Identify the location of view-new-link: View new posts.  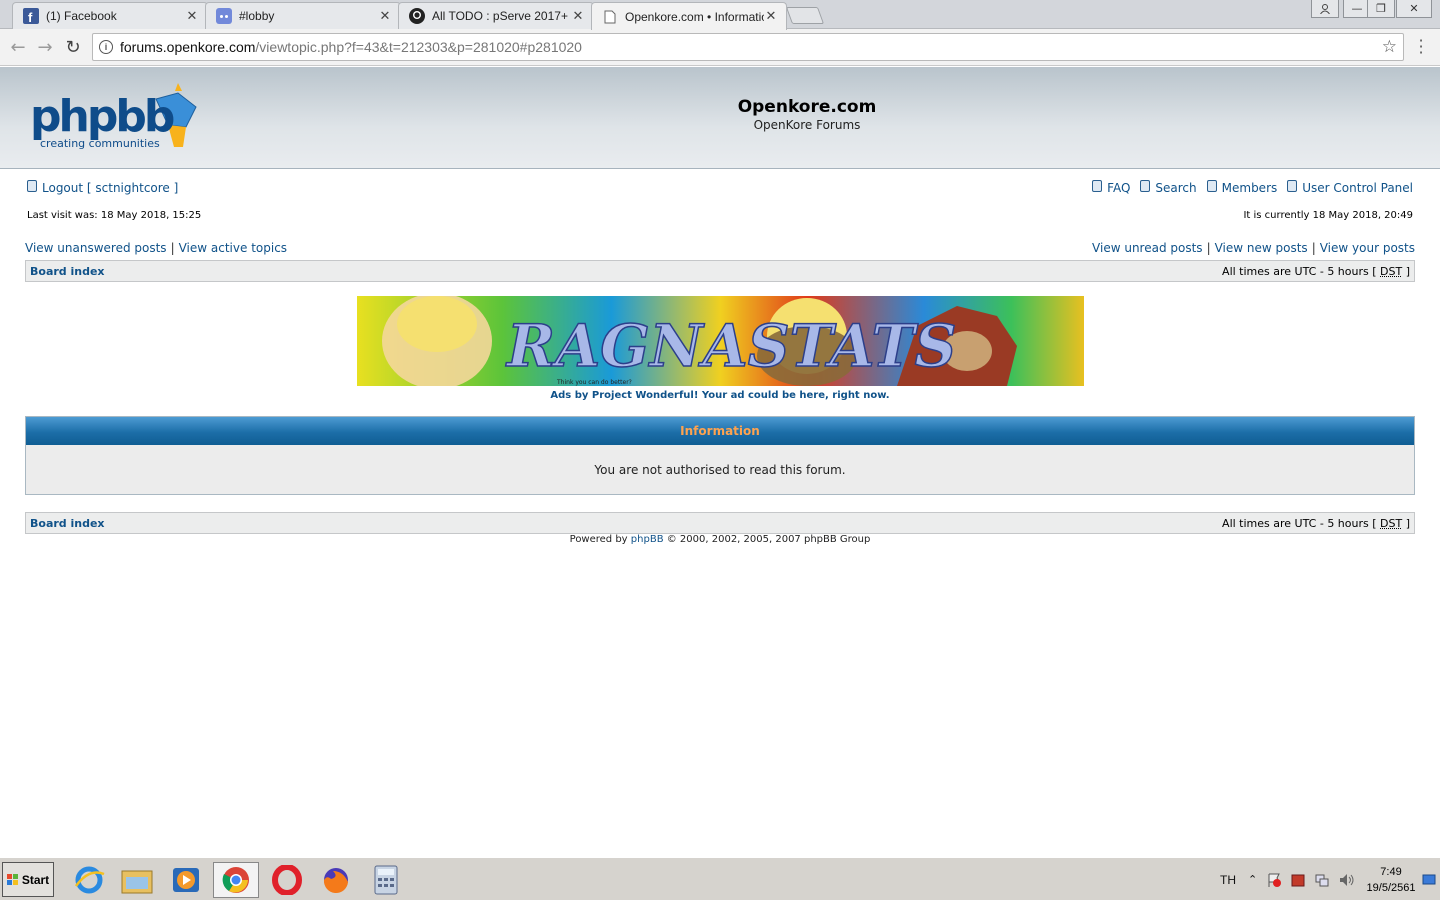
(1261, 248).